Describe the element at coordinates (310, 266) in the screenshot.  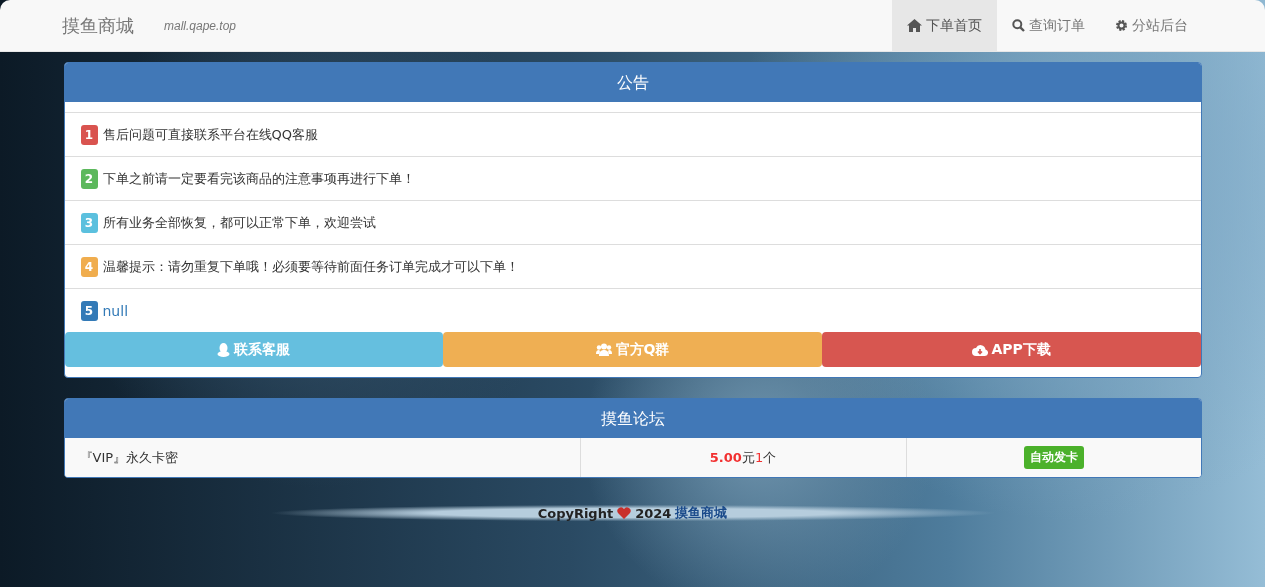
I see `notice-text: 温馨提示：请勿重复下单哦！必须要等待前面任务订单完成才可以下单！` at that location.